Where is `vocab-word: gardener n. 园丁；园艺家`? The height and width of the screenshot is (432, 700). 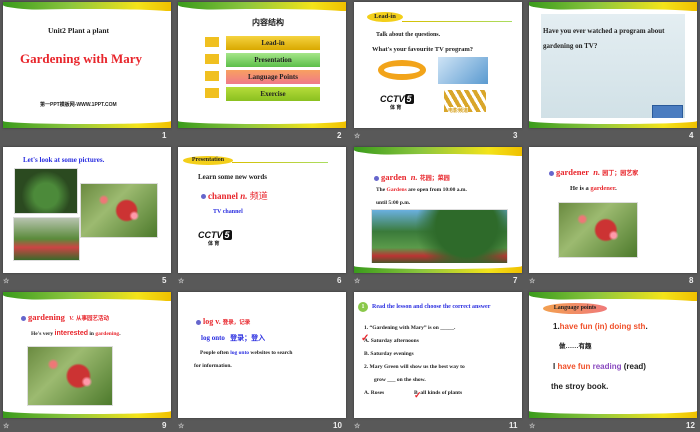
vocab-word: gardener n. 园丁；园艺家 is located at coordinates (593, 172).